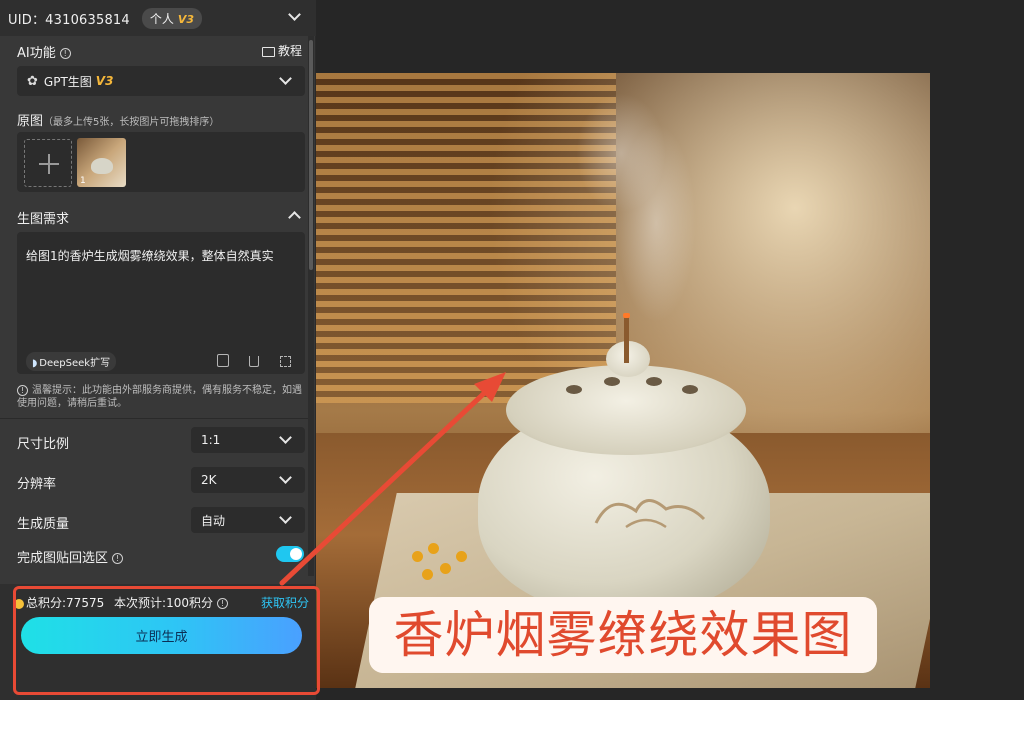 Image resolution: width=1024 pixels, height=753 pixels. I want to click on whale-icon: ◗, so click(35, 363).